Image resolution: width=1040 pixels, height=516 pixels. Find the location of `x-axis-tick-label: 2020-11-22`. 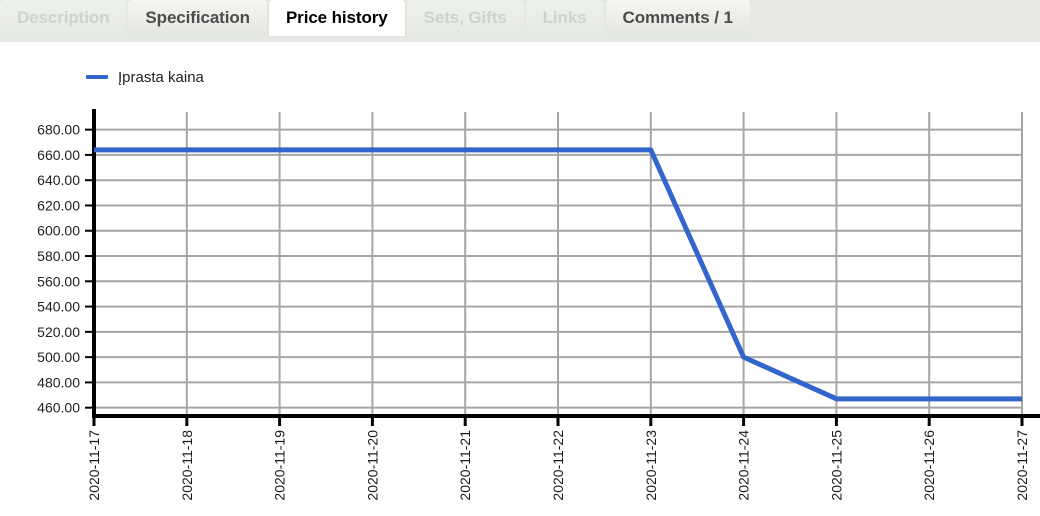

x-axis-tick-label: 2020-11-22 is located at coordinates (558, 465).